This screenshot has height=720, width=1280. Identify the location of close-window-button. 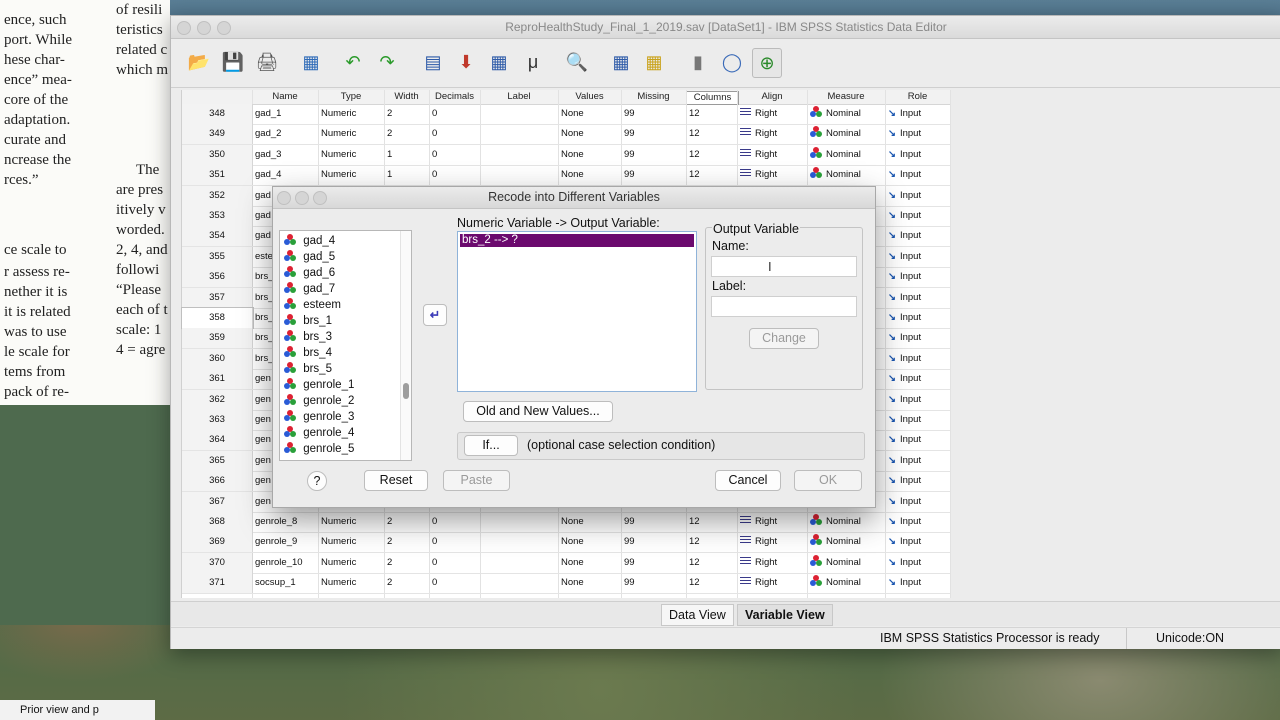
(184, 28).